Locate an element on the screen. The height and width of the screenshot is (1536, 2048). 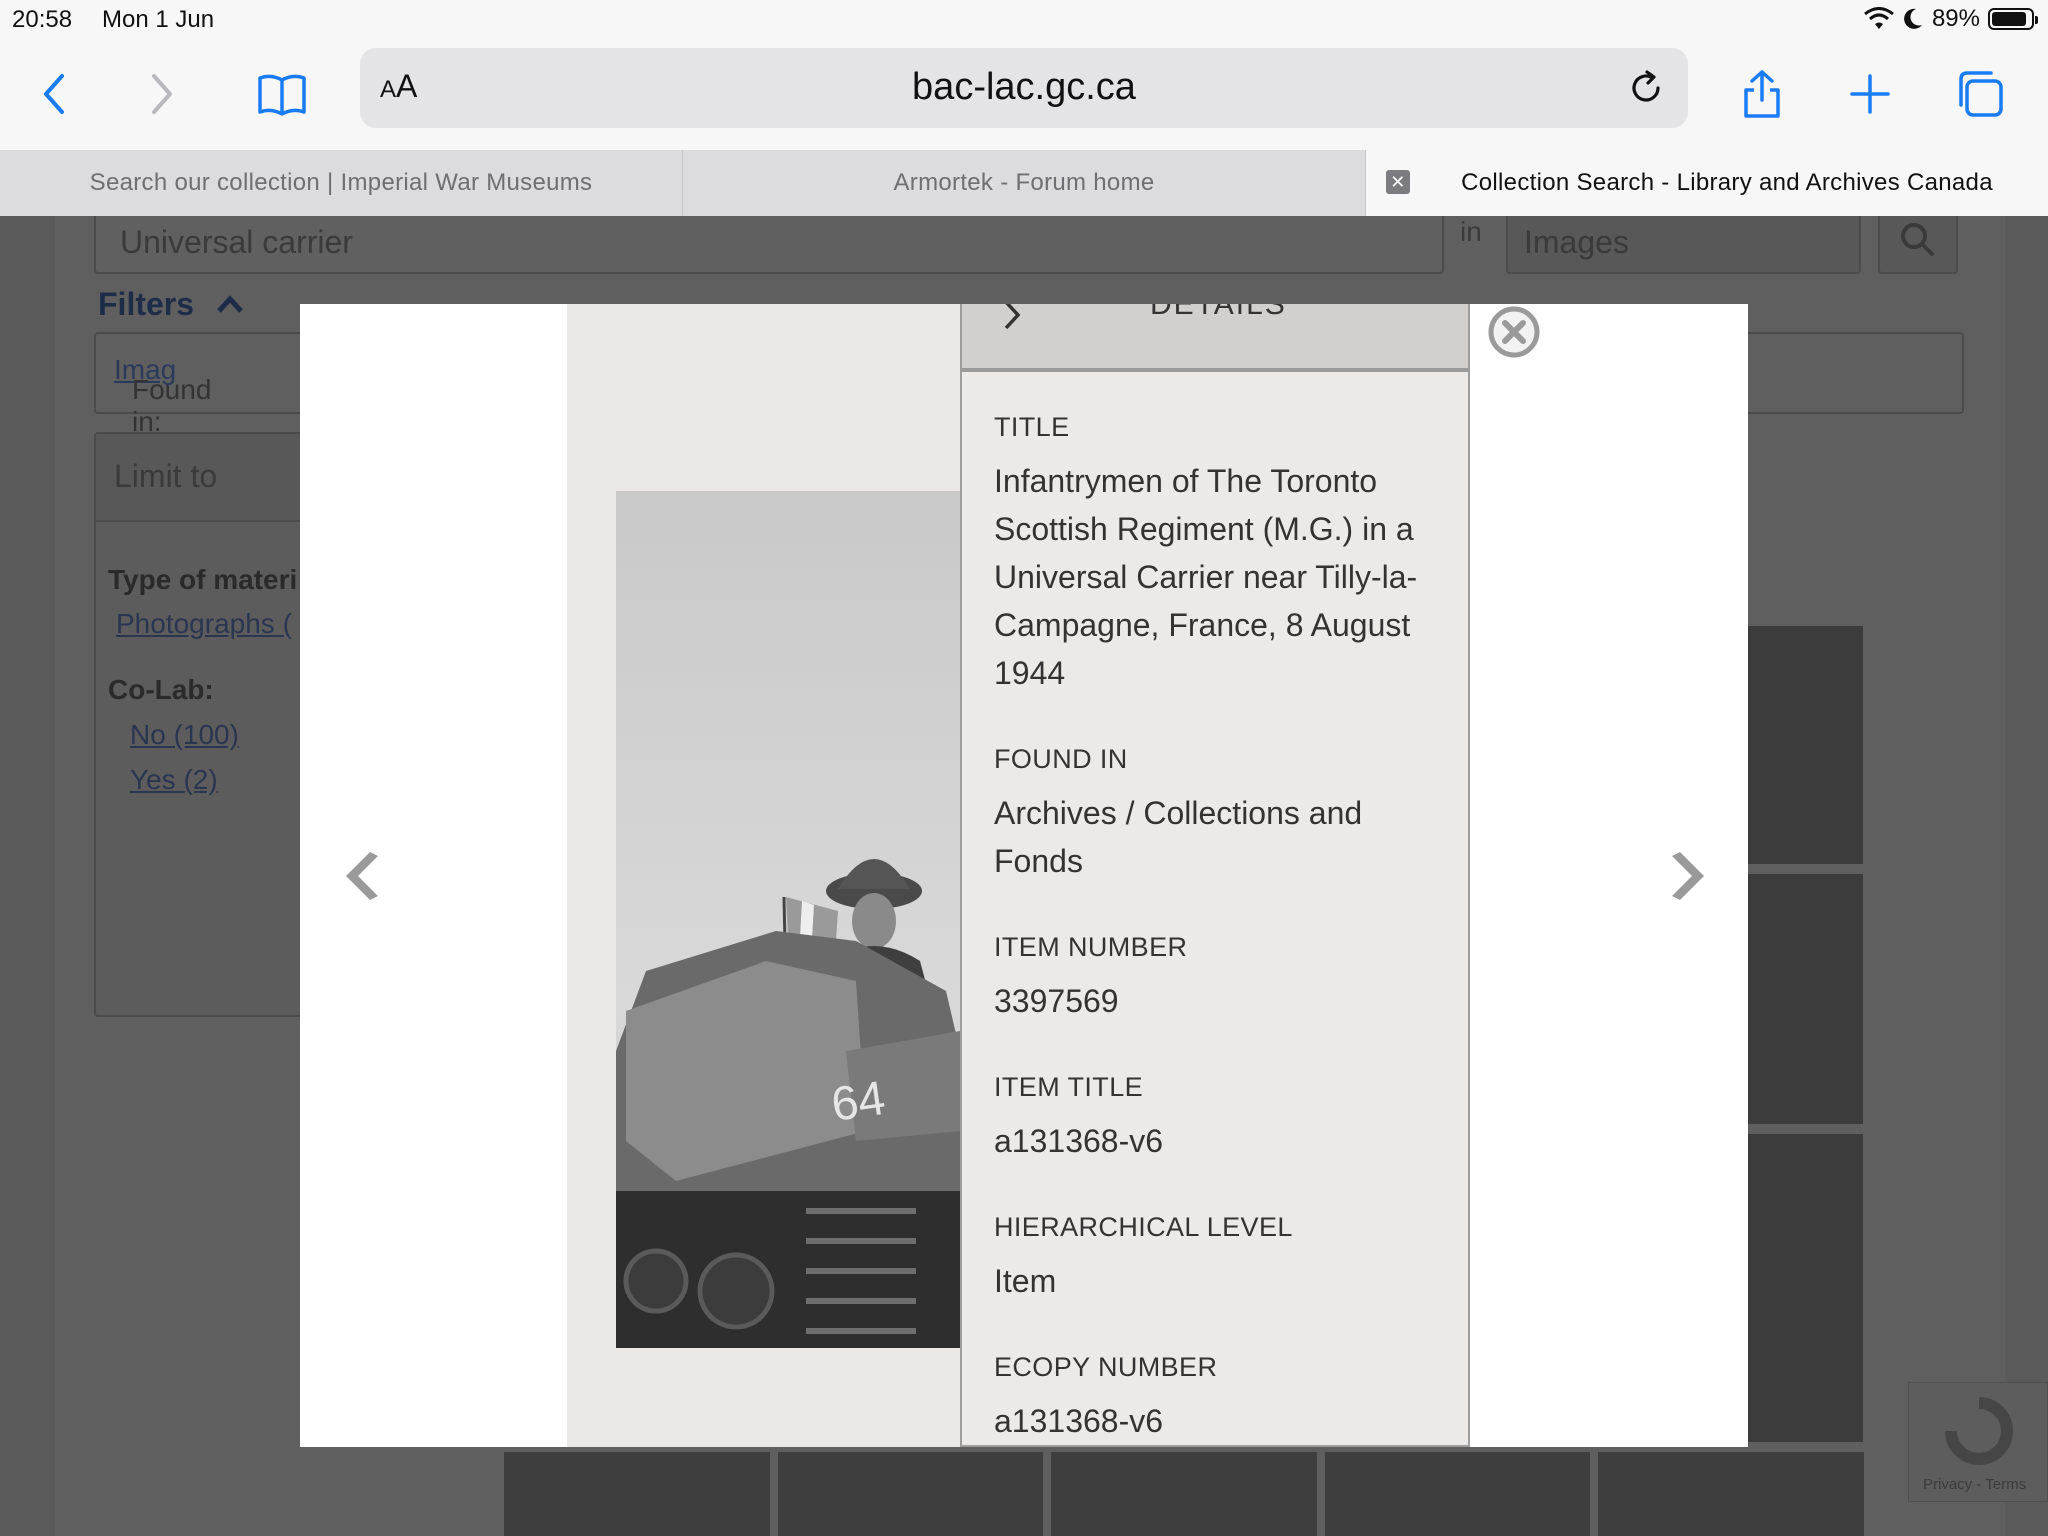
field-ecopy-number: ECOPY NUMBER a131368-v6 is located at coordinates (1219, 1398).